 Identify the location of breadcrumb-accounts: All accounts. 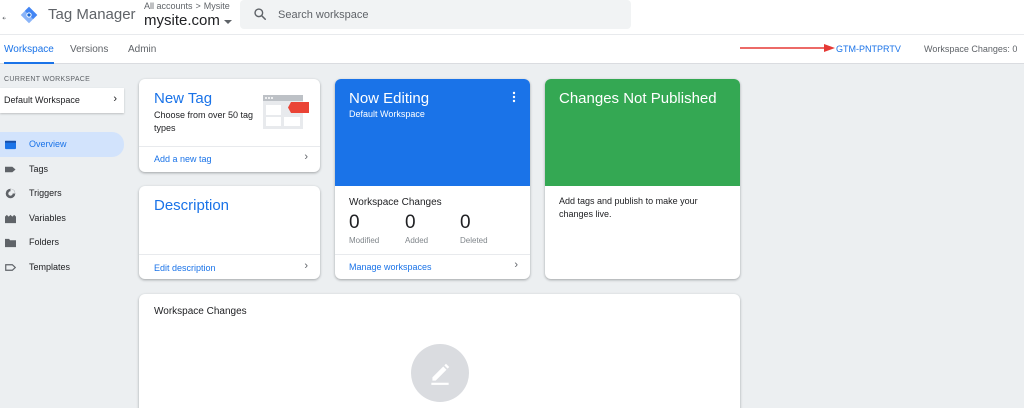
(168, 6).